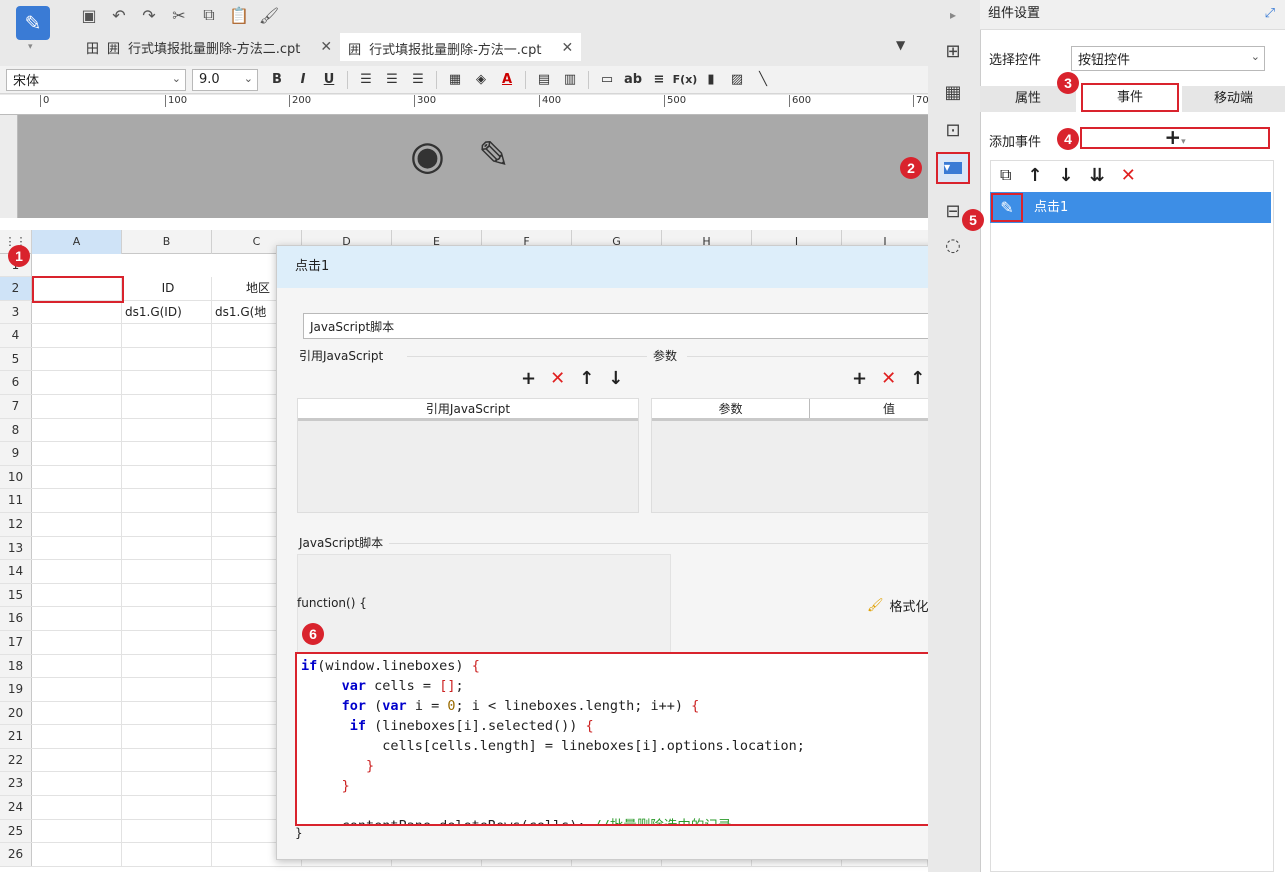 This screenshot has height=872, width=1285. Describe the element at coordinates (1130, 97) in the screenshot. I see `tab-events: 事件` at that location.